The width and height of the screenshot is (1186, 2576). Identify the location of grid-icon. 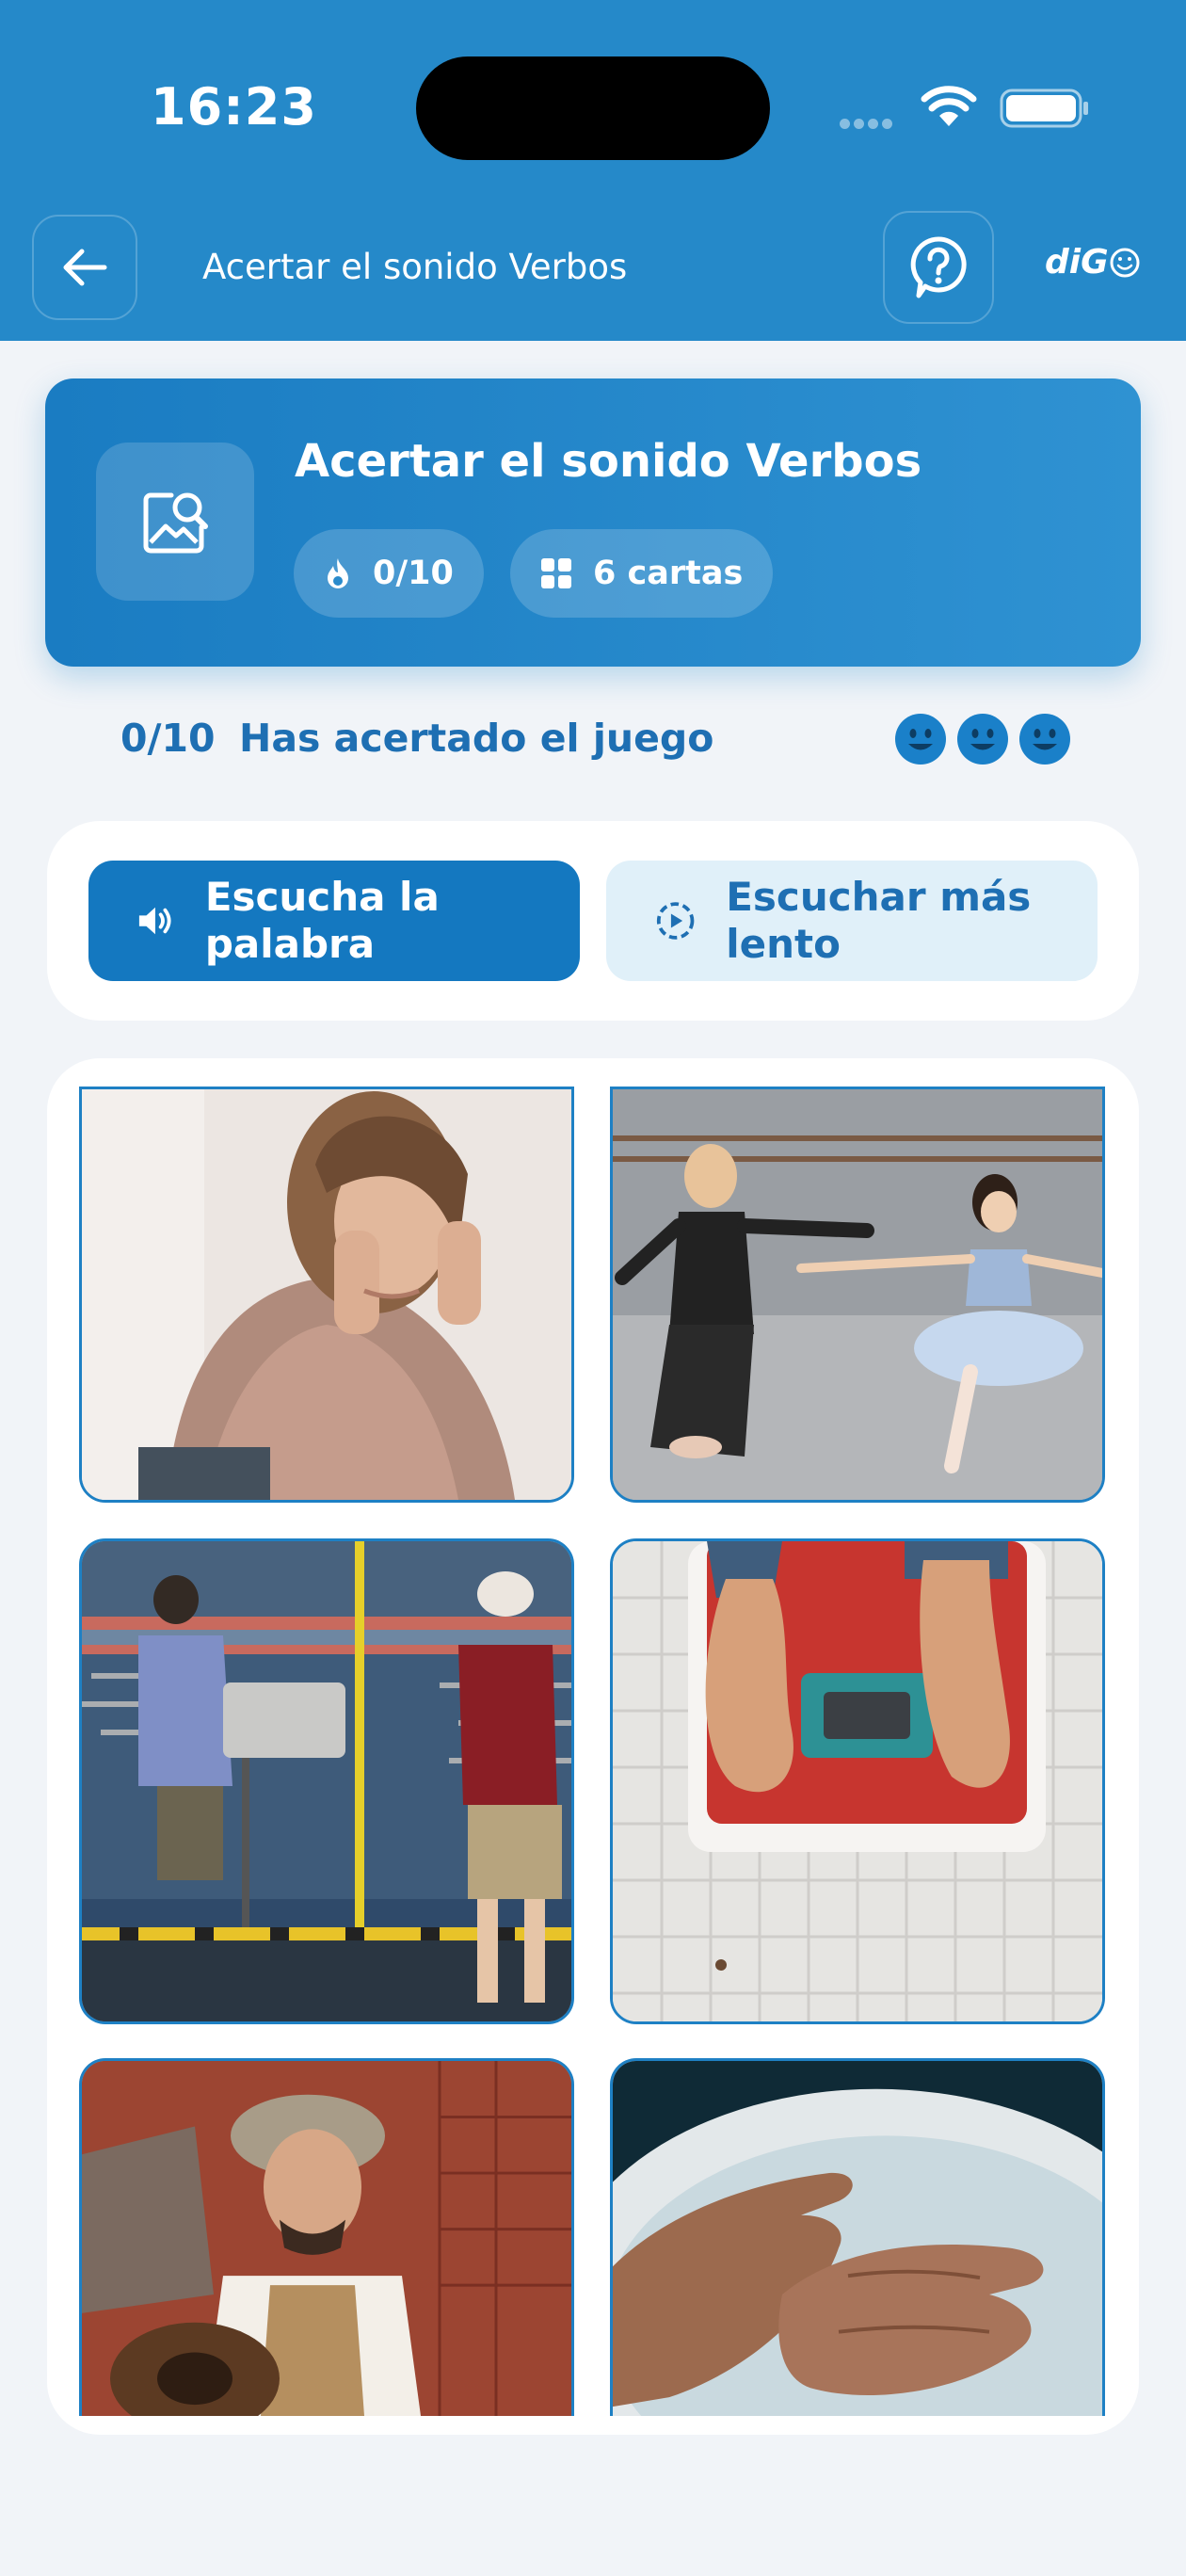
(556, 573).